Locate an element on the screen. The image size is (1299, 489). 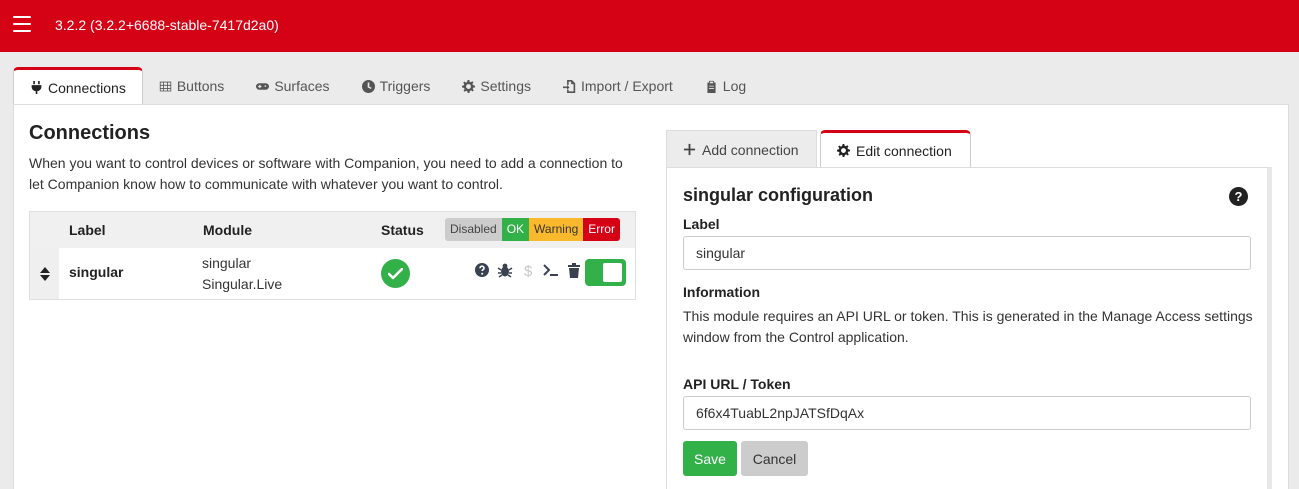
drag-handle is located at coordinates (44, 273).